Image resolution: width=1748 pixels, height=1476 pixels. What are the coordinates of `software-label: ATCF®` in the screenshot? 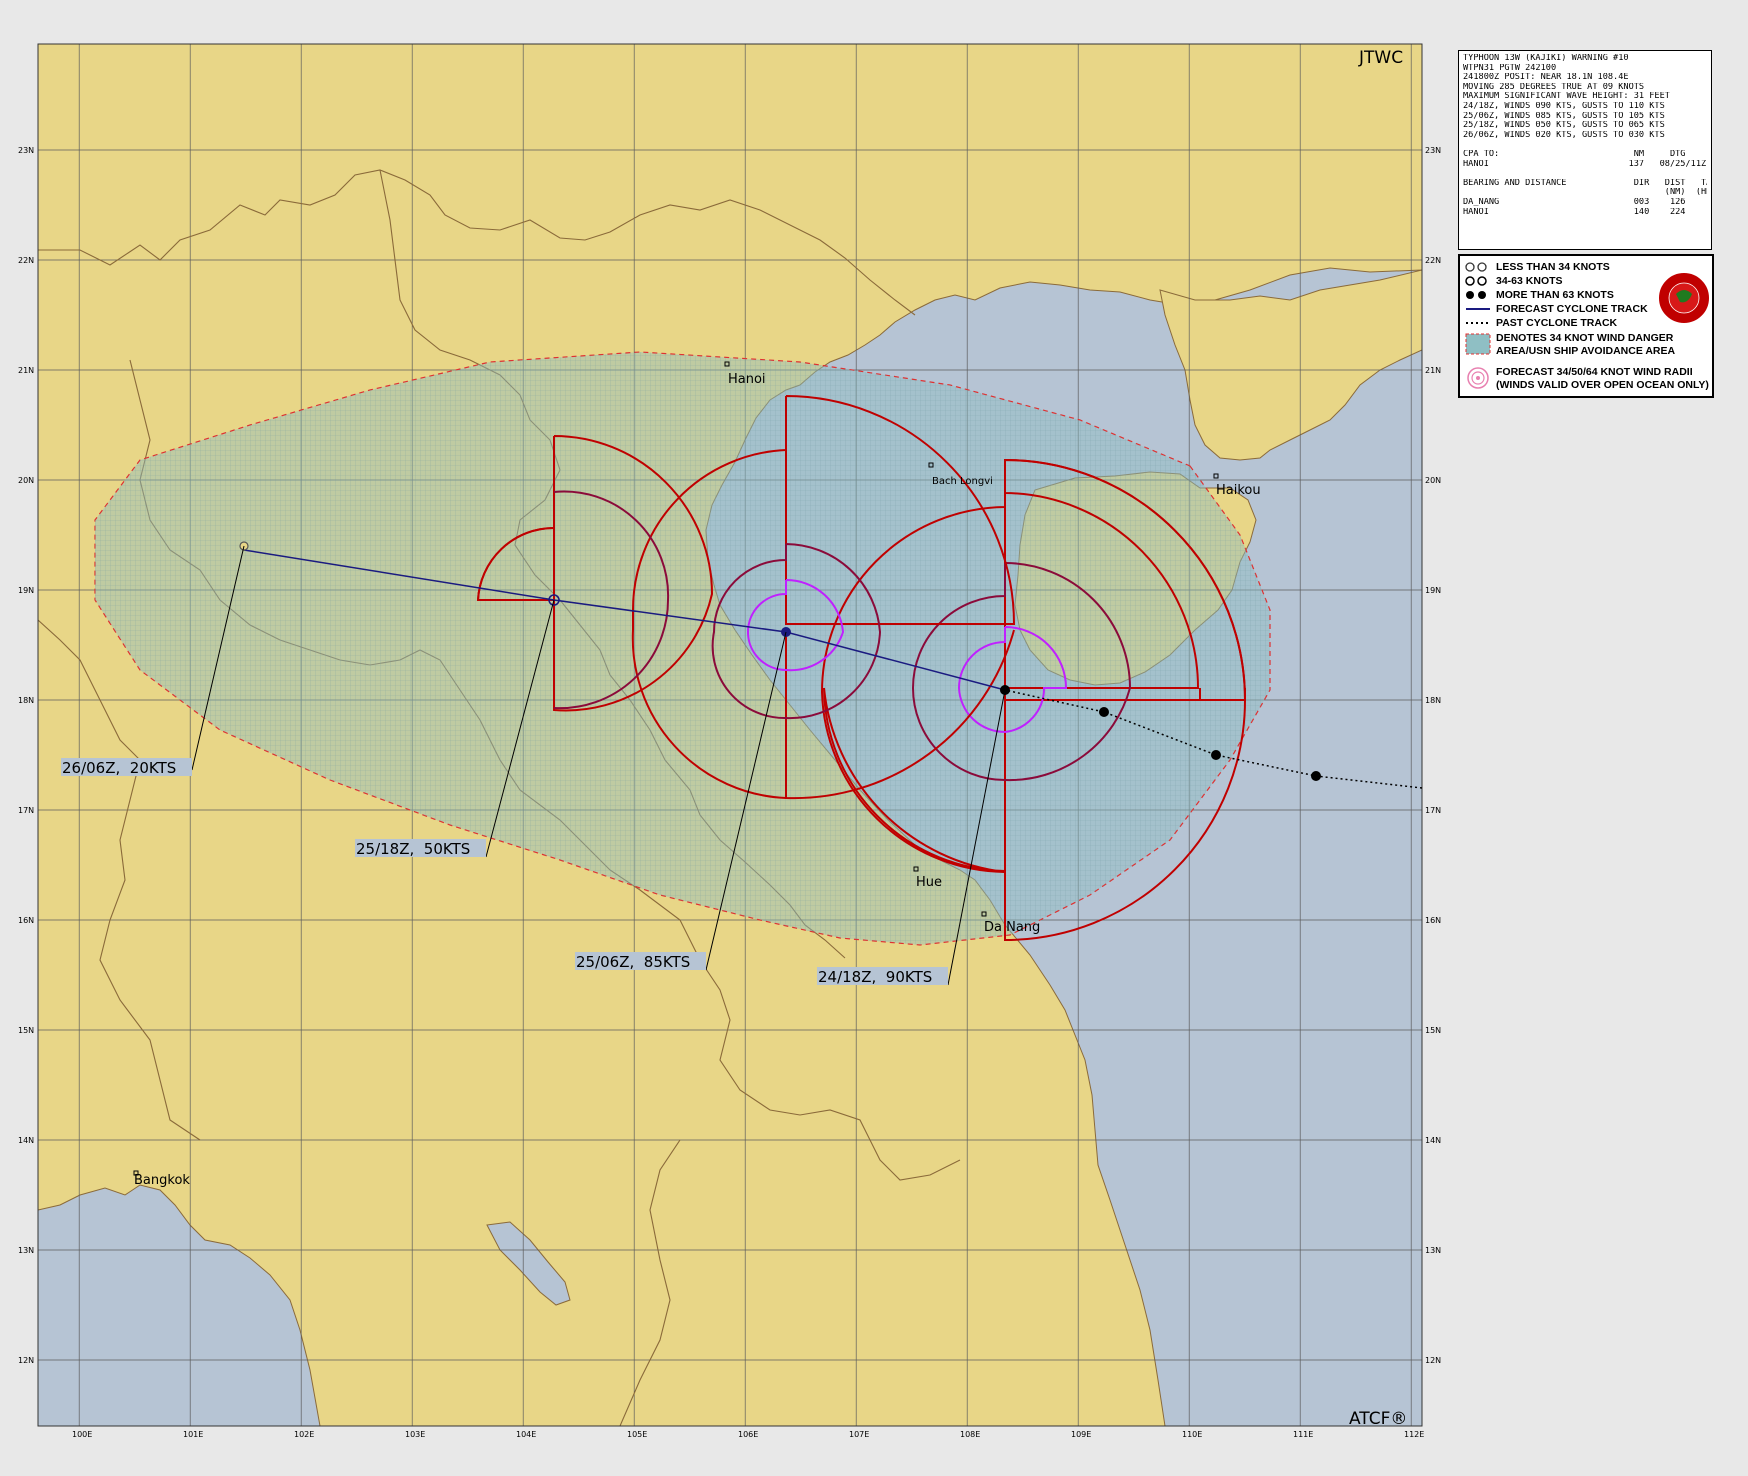 It's located at (1378, 1419).